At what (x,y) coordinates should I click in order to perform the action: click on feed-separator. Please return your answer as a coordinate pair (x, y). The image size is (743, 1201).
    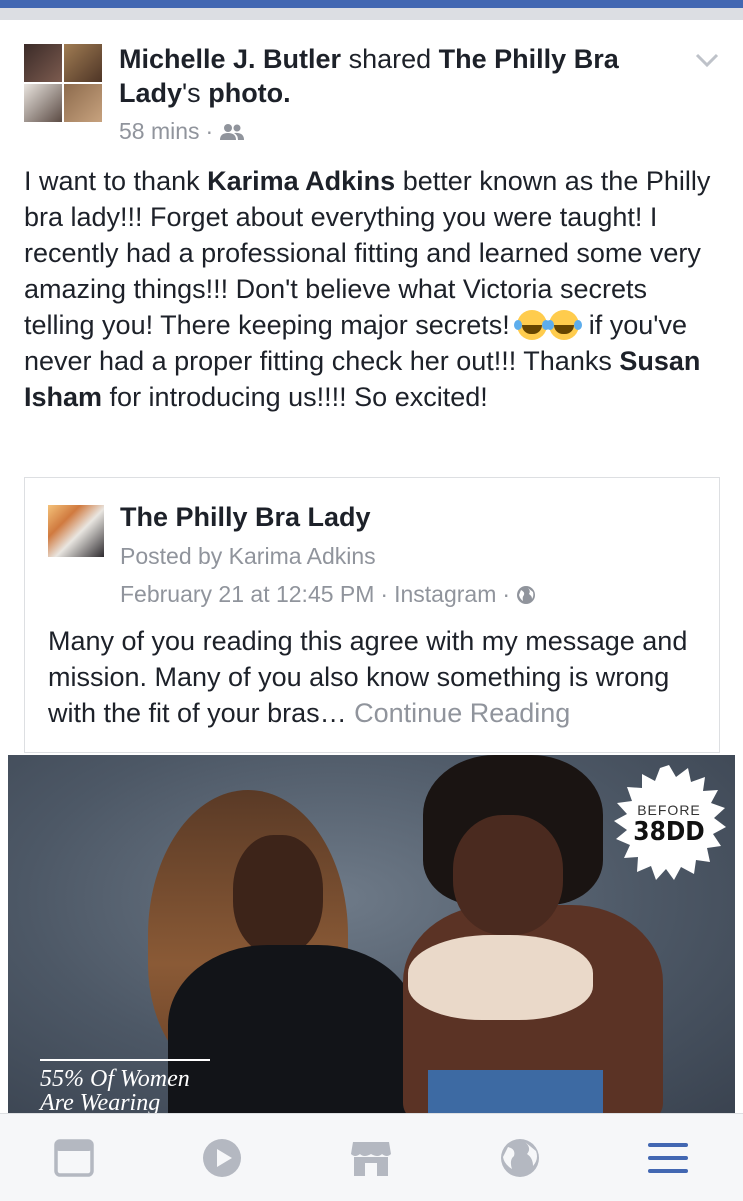
    Looking at the image, I should click on (371, 14).